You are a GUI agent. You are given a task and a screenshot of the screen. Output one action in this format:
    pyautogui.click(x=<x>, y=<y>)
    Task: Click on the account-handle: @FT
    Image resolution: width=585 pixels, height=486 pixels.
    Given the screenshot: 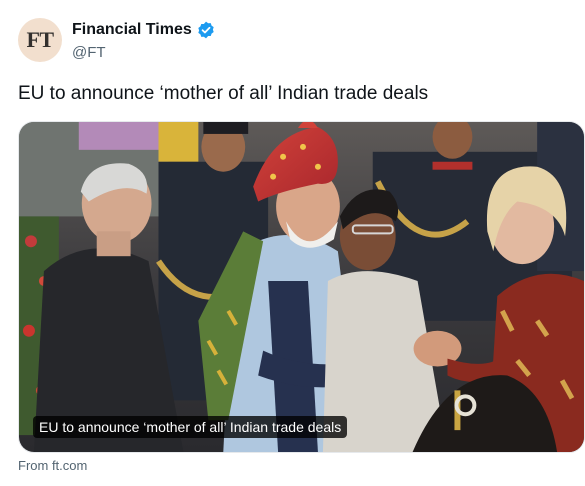 What is the action you would take?
    pyautogui.click(x=89, y=52)
    